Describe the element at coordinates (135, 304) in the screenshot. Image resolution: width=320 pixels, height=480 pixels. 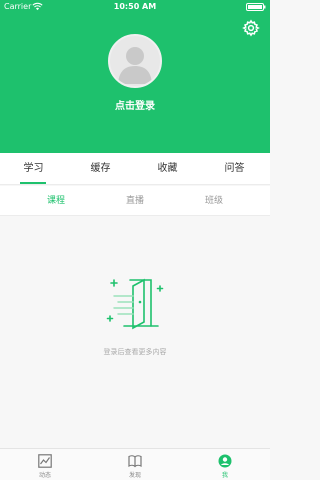
I see `empty-door-icon` at that location.